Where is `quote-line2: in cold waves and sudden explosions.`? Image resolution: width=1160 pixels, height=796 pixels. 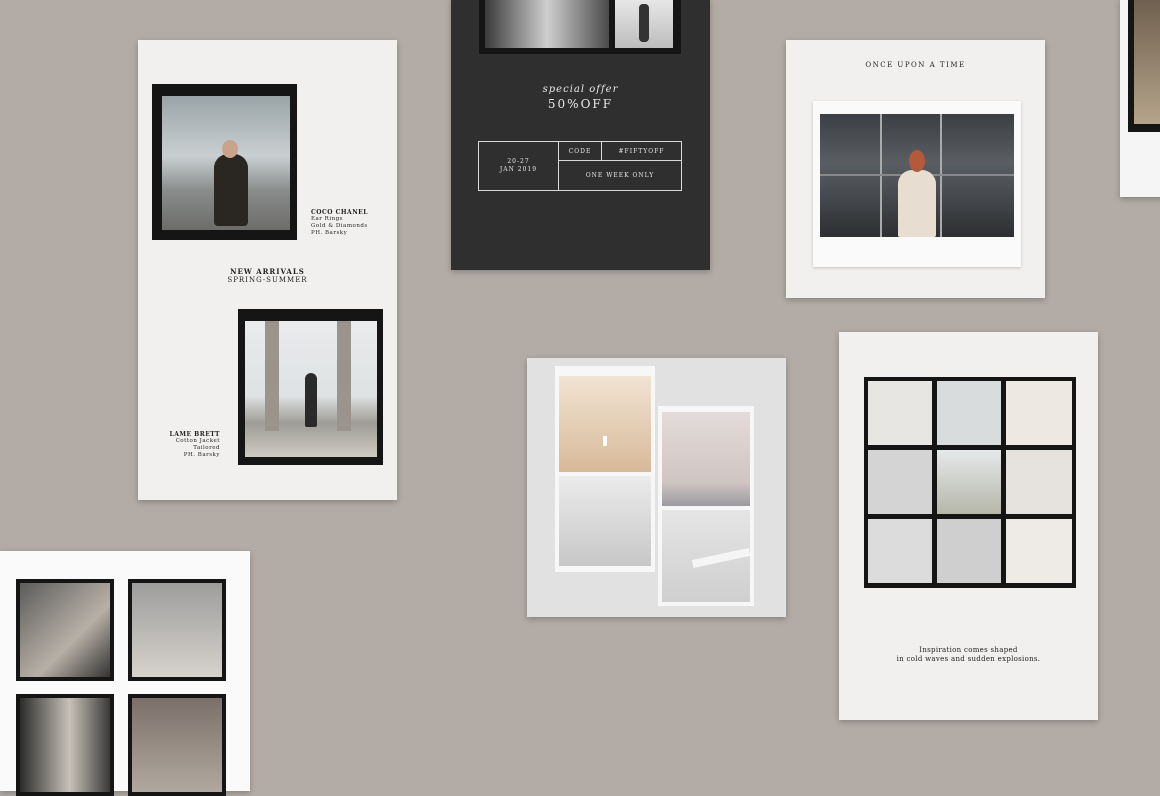 quote-line2: in cold waves and sudden explosions. is located at coordinates (968, 659).